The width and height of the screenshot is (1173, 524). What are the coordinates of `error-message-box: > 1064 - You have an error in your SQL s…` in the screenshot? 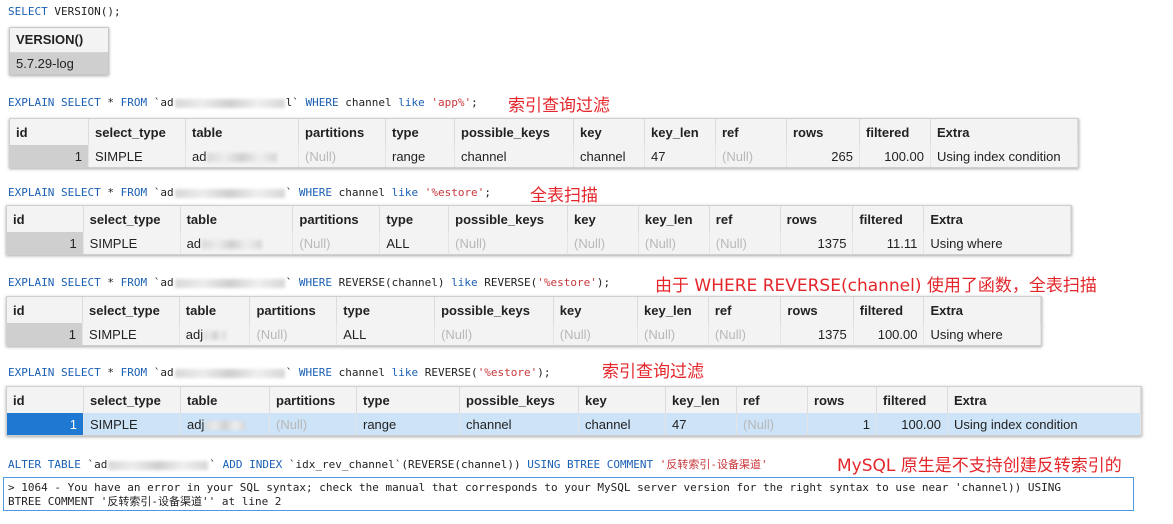 It's located at (568, 494).